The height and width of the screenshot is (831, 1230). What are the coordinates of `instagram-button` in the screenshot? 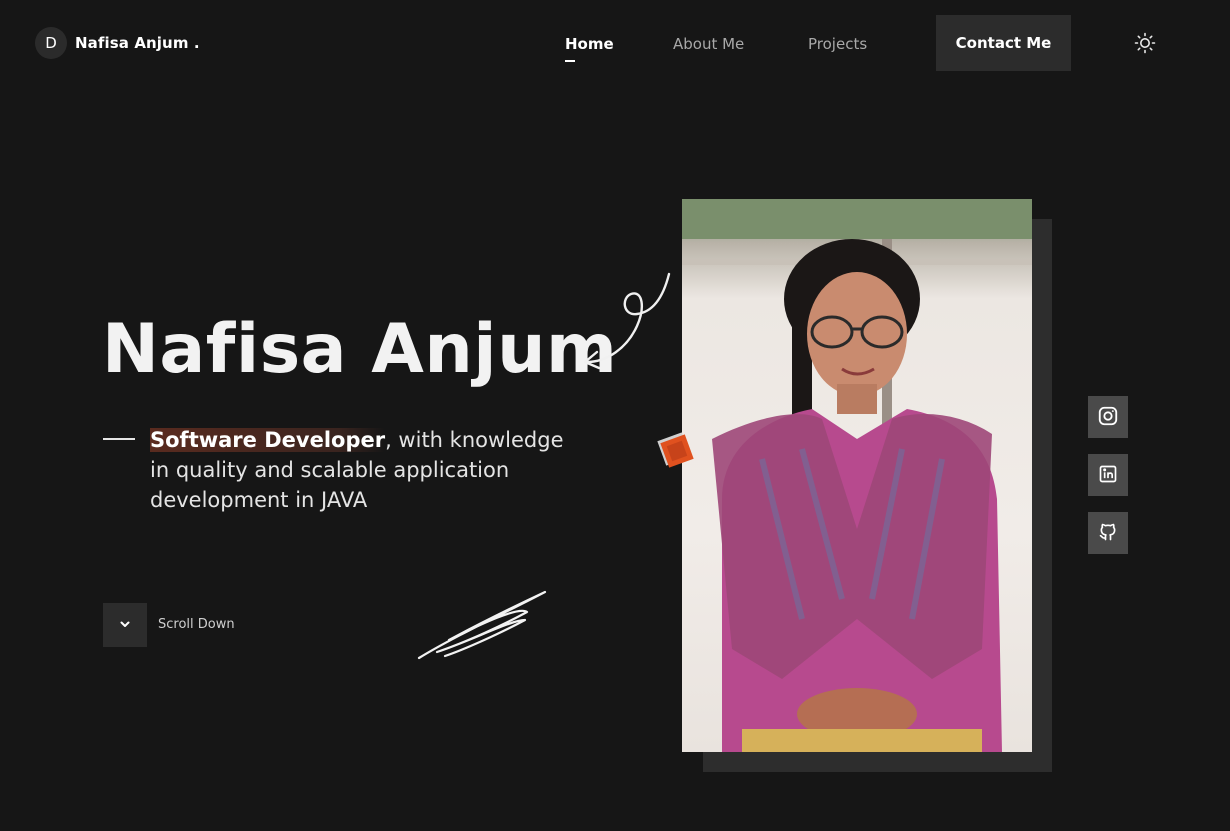 It's located at (1108, 417).